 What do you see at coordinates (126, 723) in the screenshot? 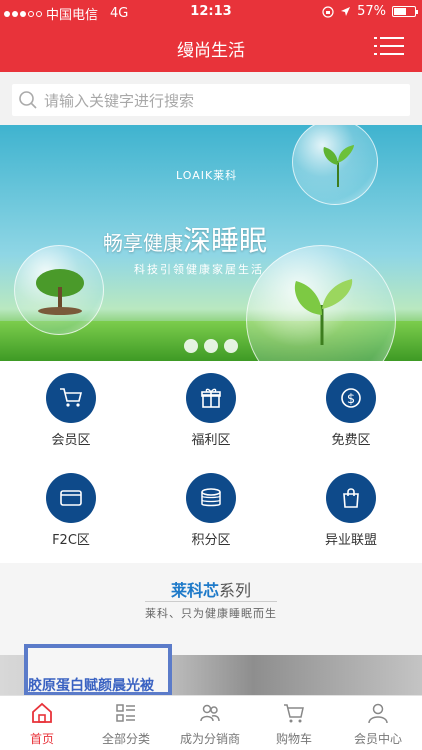
I see `tab-categories: 全部分类` at bounding box center [126, 723].